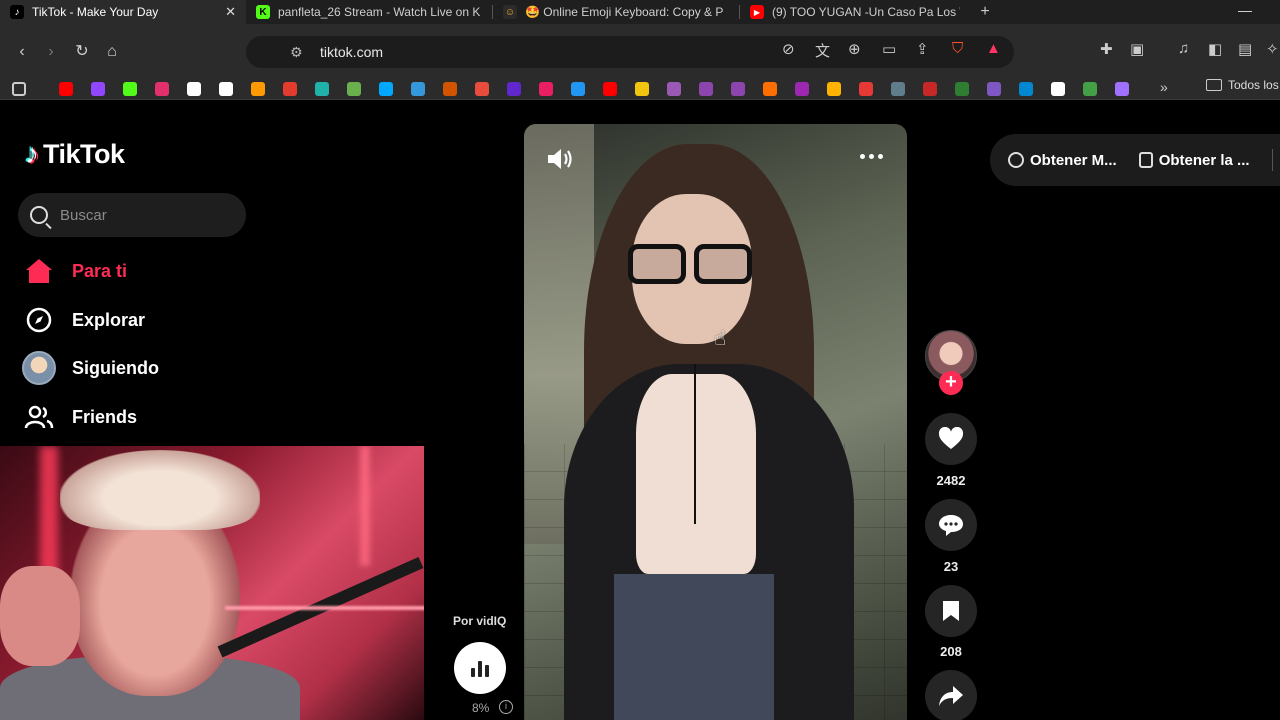 The height and width of the screenshot is (720, 1280). What do you see at coordinates (296, 52) in the screenshot?
I see `site-settings-icon: ⚙` at bounding box center [296, 52].